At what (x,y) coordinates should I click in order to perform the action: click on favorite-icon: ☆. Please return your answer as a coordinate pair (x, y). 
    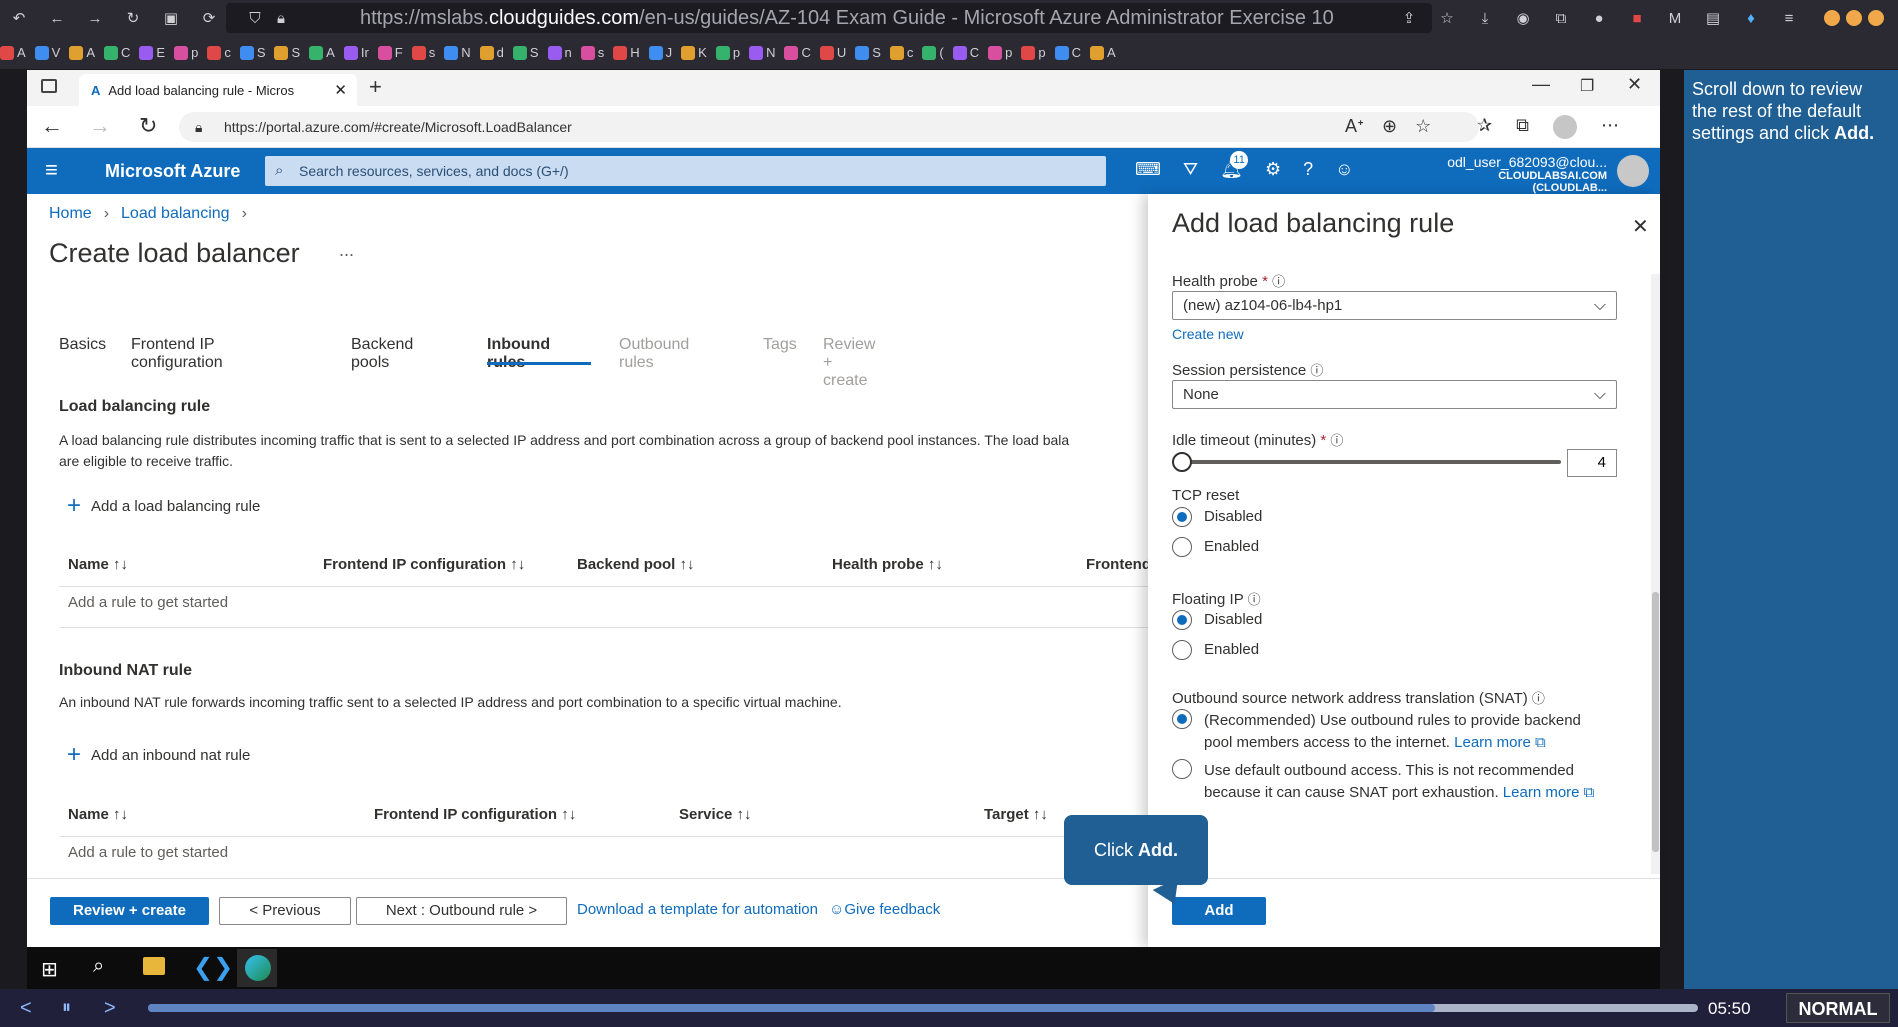
    Looking at the image, I should click on (1423, 126).